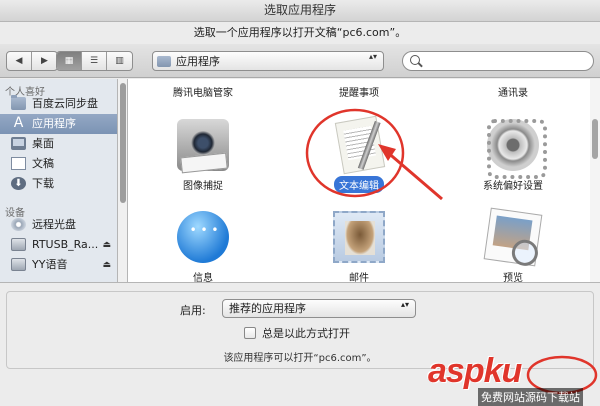  I want to click on forward-button: ▶, so click(44, 61).